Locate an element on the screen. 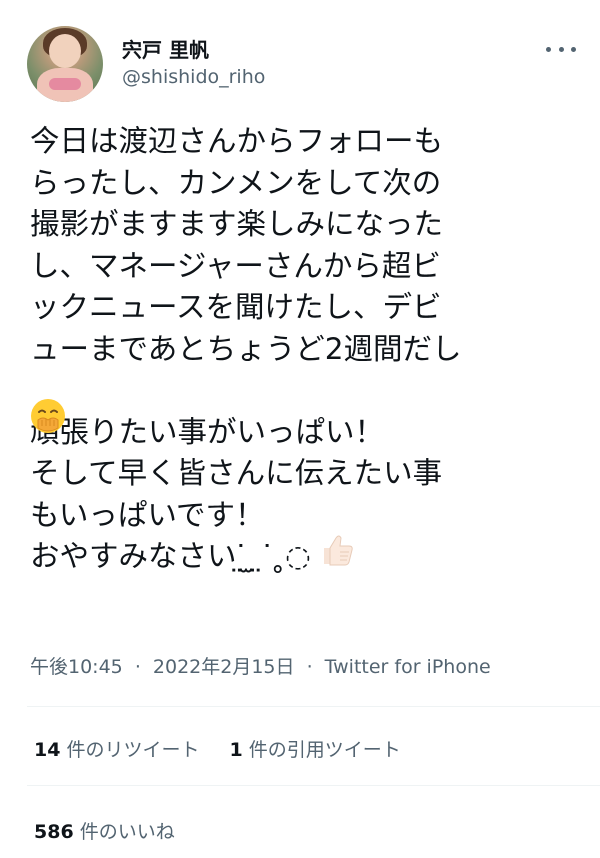 This screenshot has width=600, height=858. face-with-hand-over-mouth-icon is located at coordinates (48, 416).